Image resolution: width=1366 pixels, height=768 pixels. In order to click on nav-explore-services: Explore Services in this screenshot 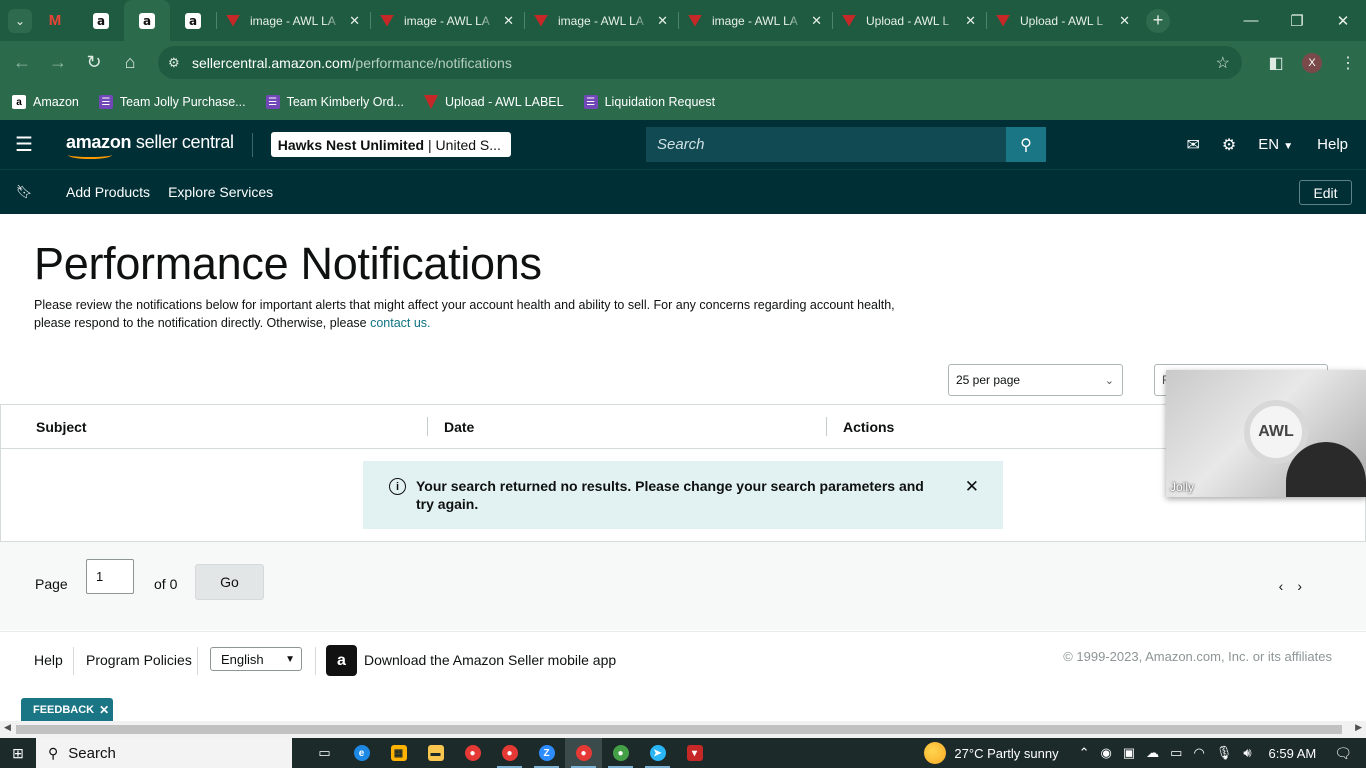, I will do `click(220, 192)`.